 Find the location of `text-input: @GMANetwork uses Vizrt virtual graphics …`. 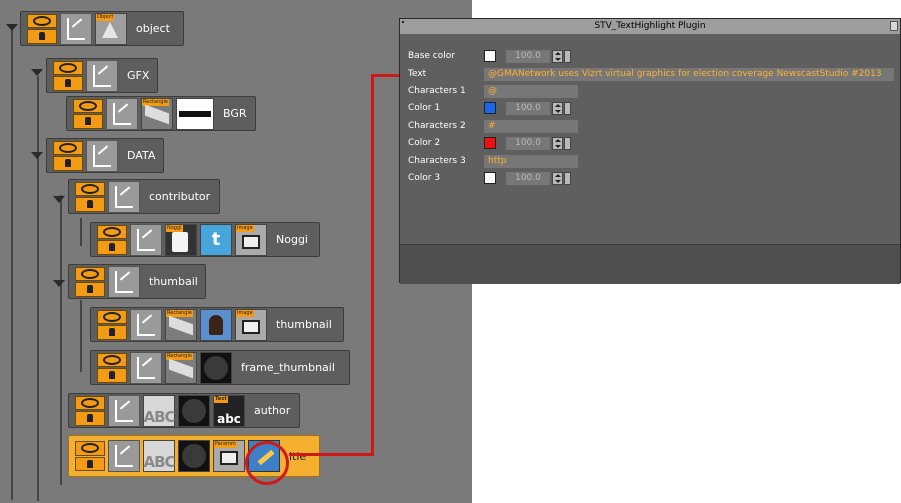

text-input: @GMANetwork uses Vizrt virtual graphics … is located at coordinates (689, 74).